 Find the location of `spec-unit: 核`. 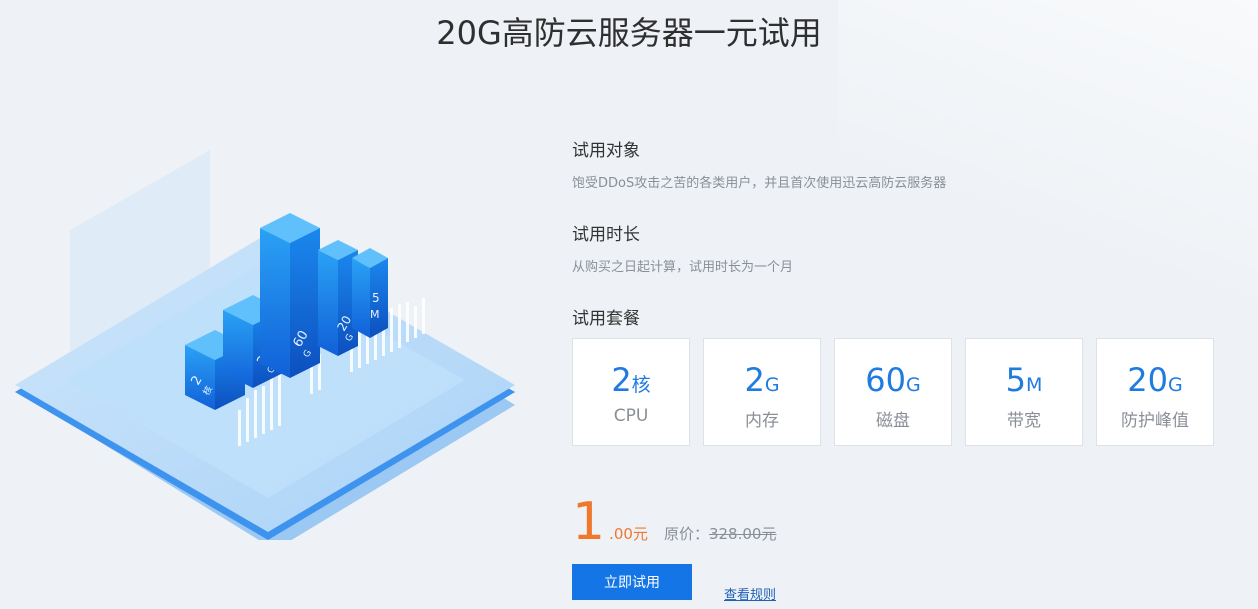

spec-unit: 核 is located at coordinates (641, 385).